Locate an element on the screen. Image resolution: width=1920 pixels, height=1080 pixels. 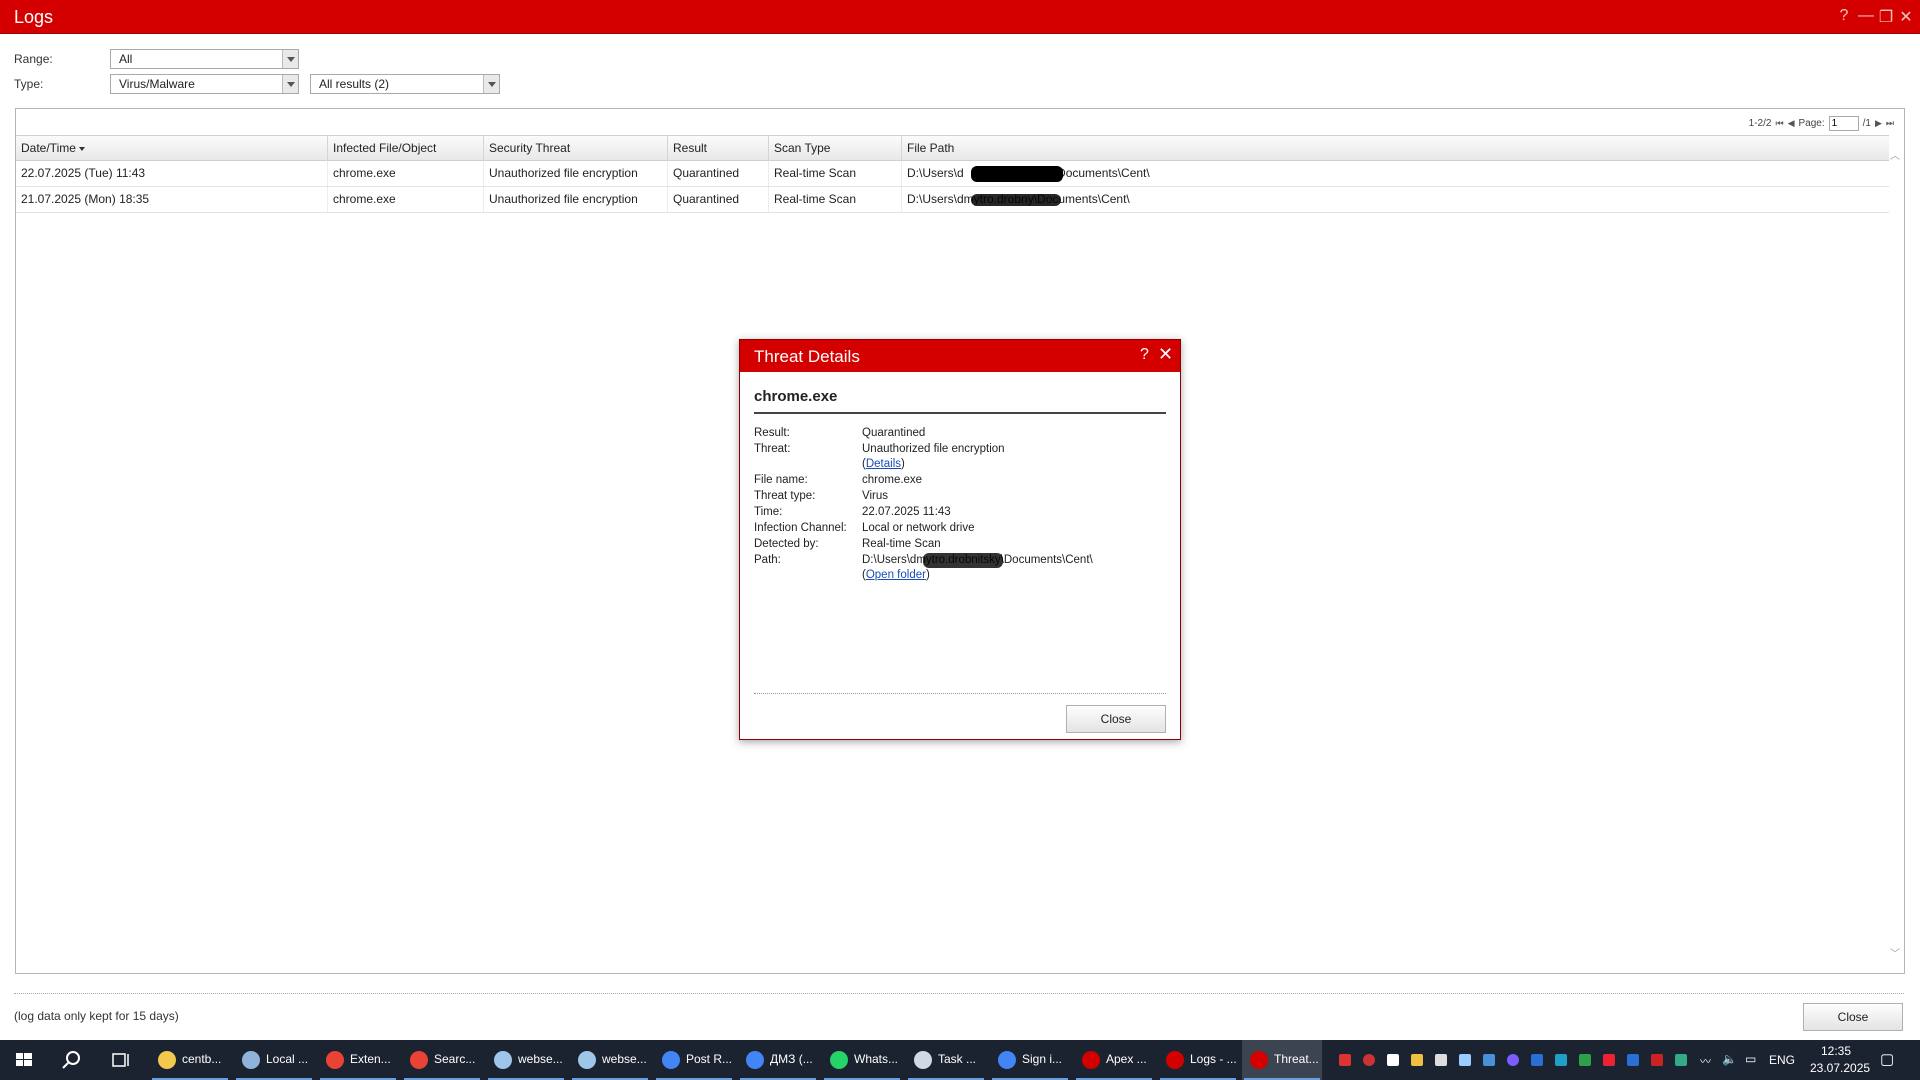
next-page-icon: ▶ is located at coordinates (1878, 123).